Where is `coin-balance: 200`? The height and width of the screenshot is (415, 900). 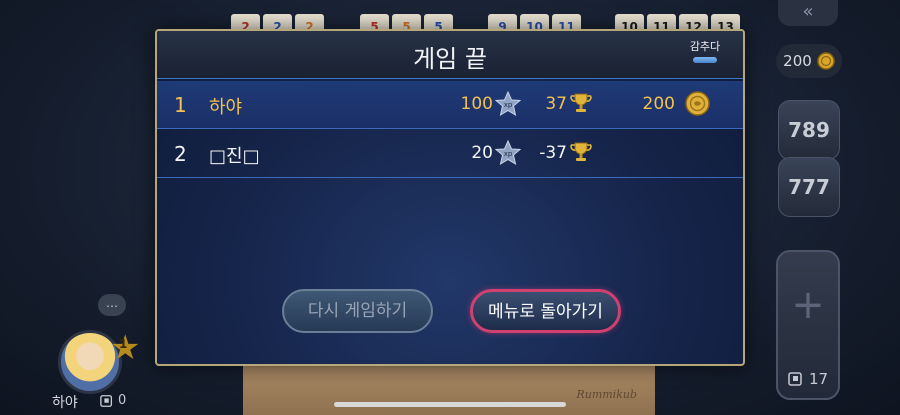
coin-balance: 200 is located at coordinates (809, 61).